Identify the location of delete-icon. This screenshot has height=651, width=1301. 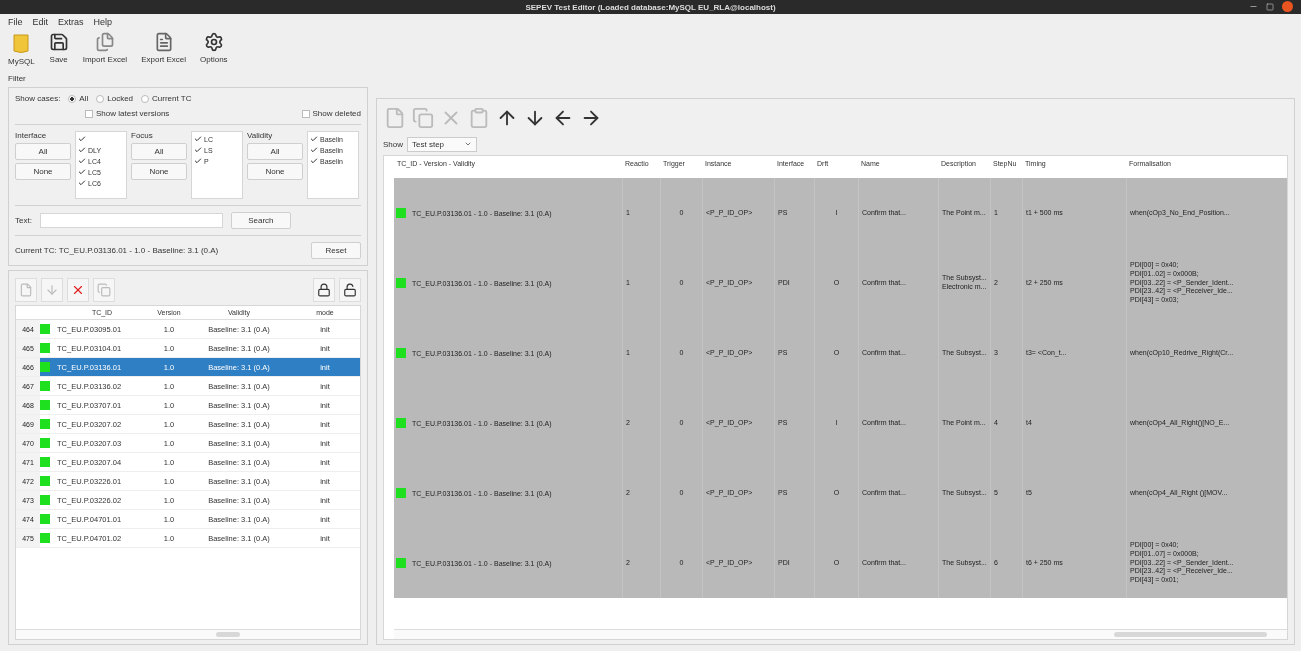
(78, 290).